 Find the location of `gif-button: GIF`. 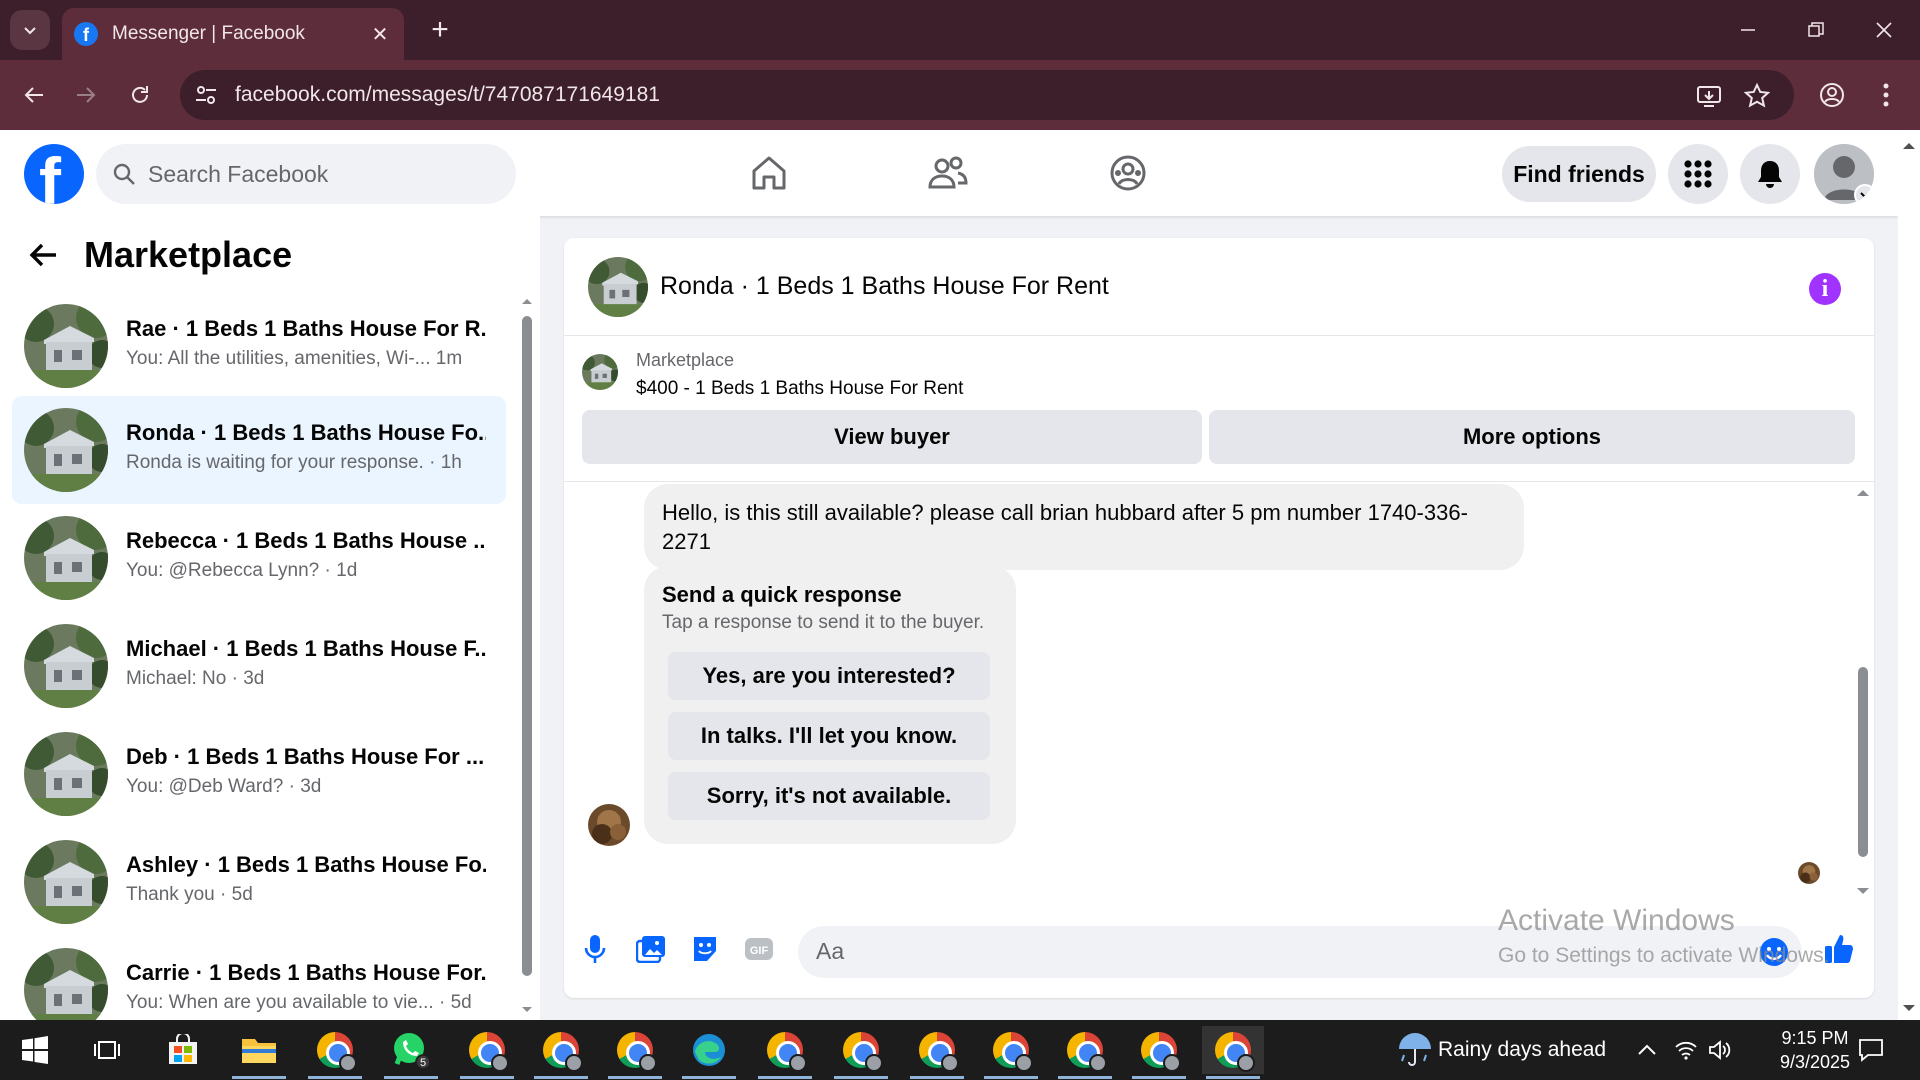

gif-button: GIF is located at coordinates (759, 949).